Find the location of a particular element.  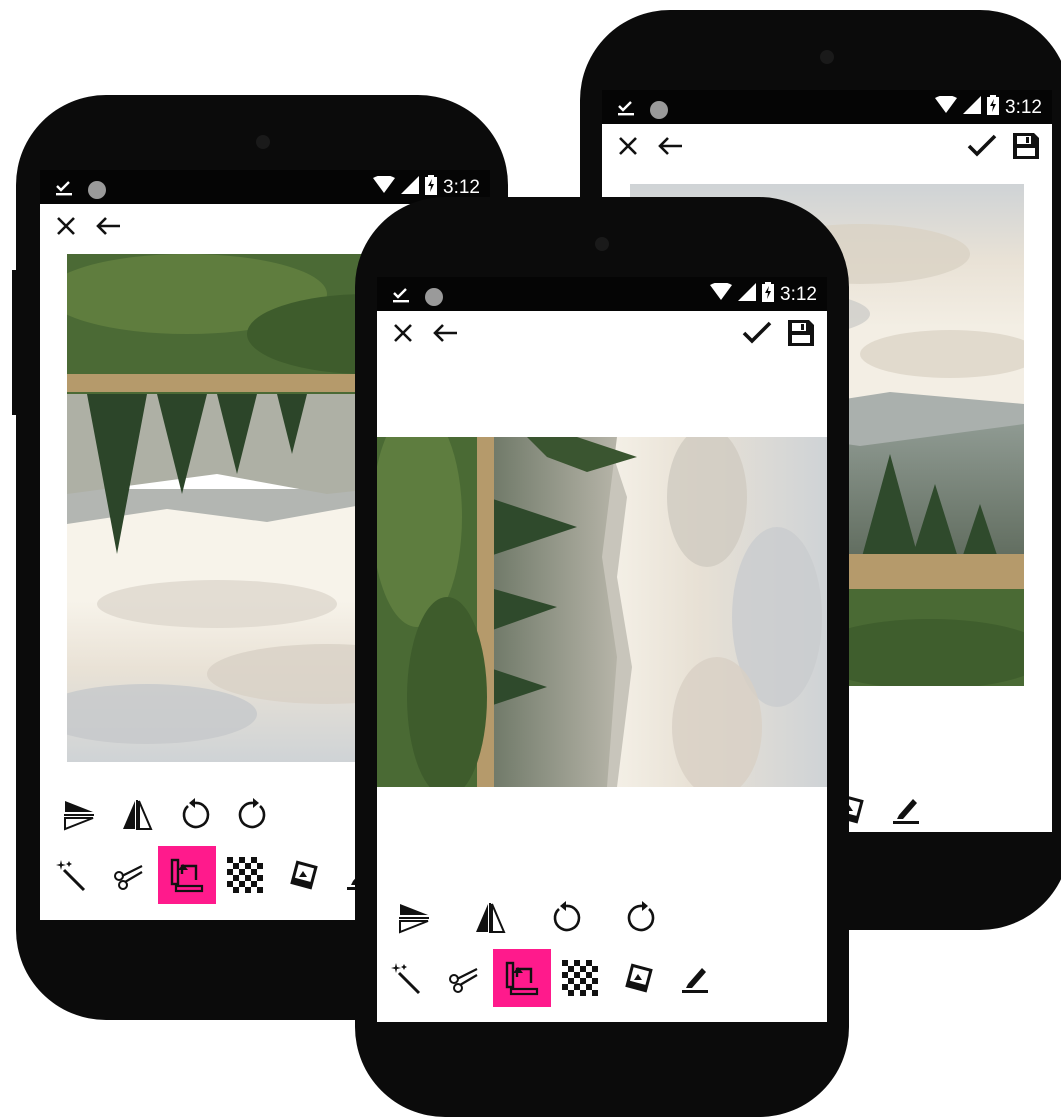

photo-rotated is located at coordinates (602, 612).